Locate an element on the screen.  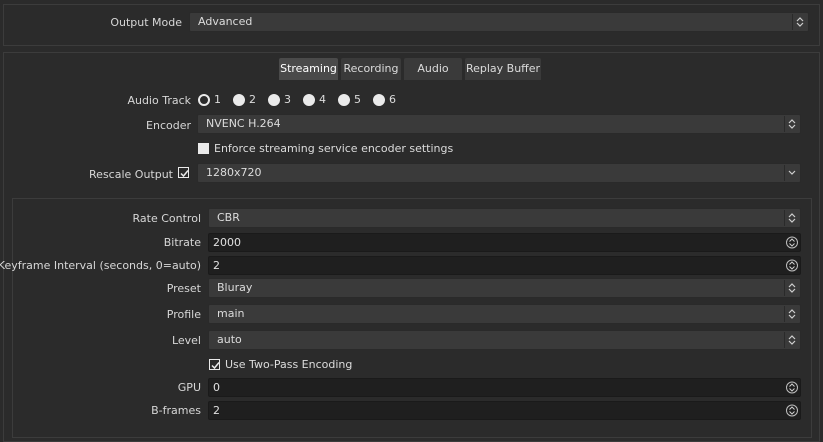
rescale-output-value: 1280x720 is located at coordinates (234, 172).